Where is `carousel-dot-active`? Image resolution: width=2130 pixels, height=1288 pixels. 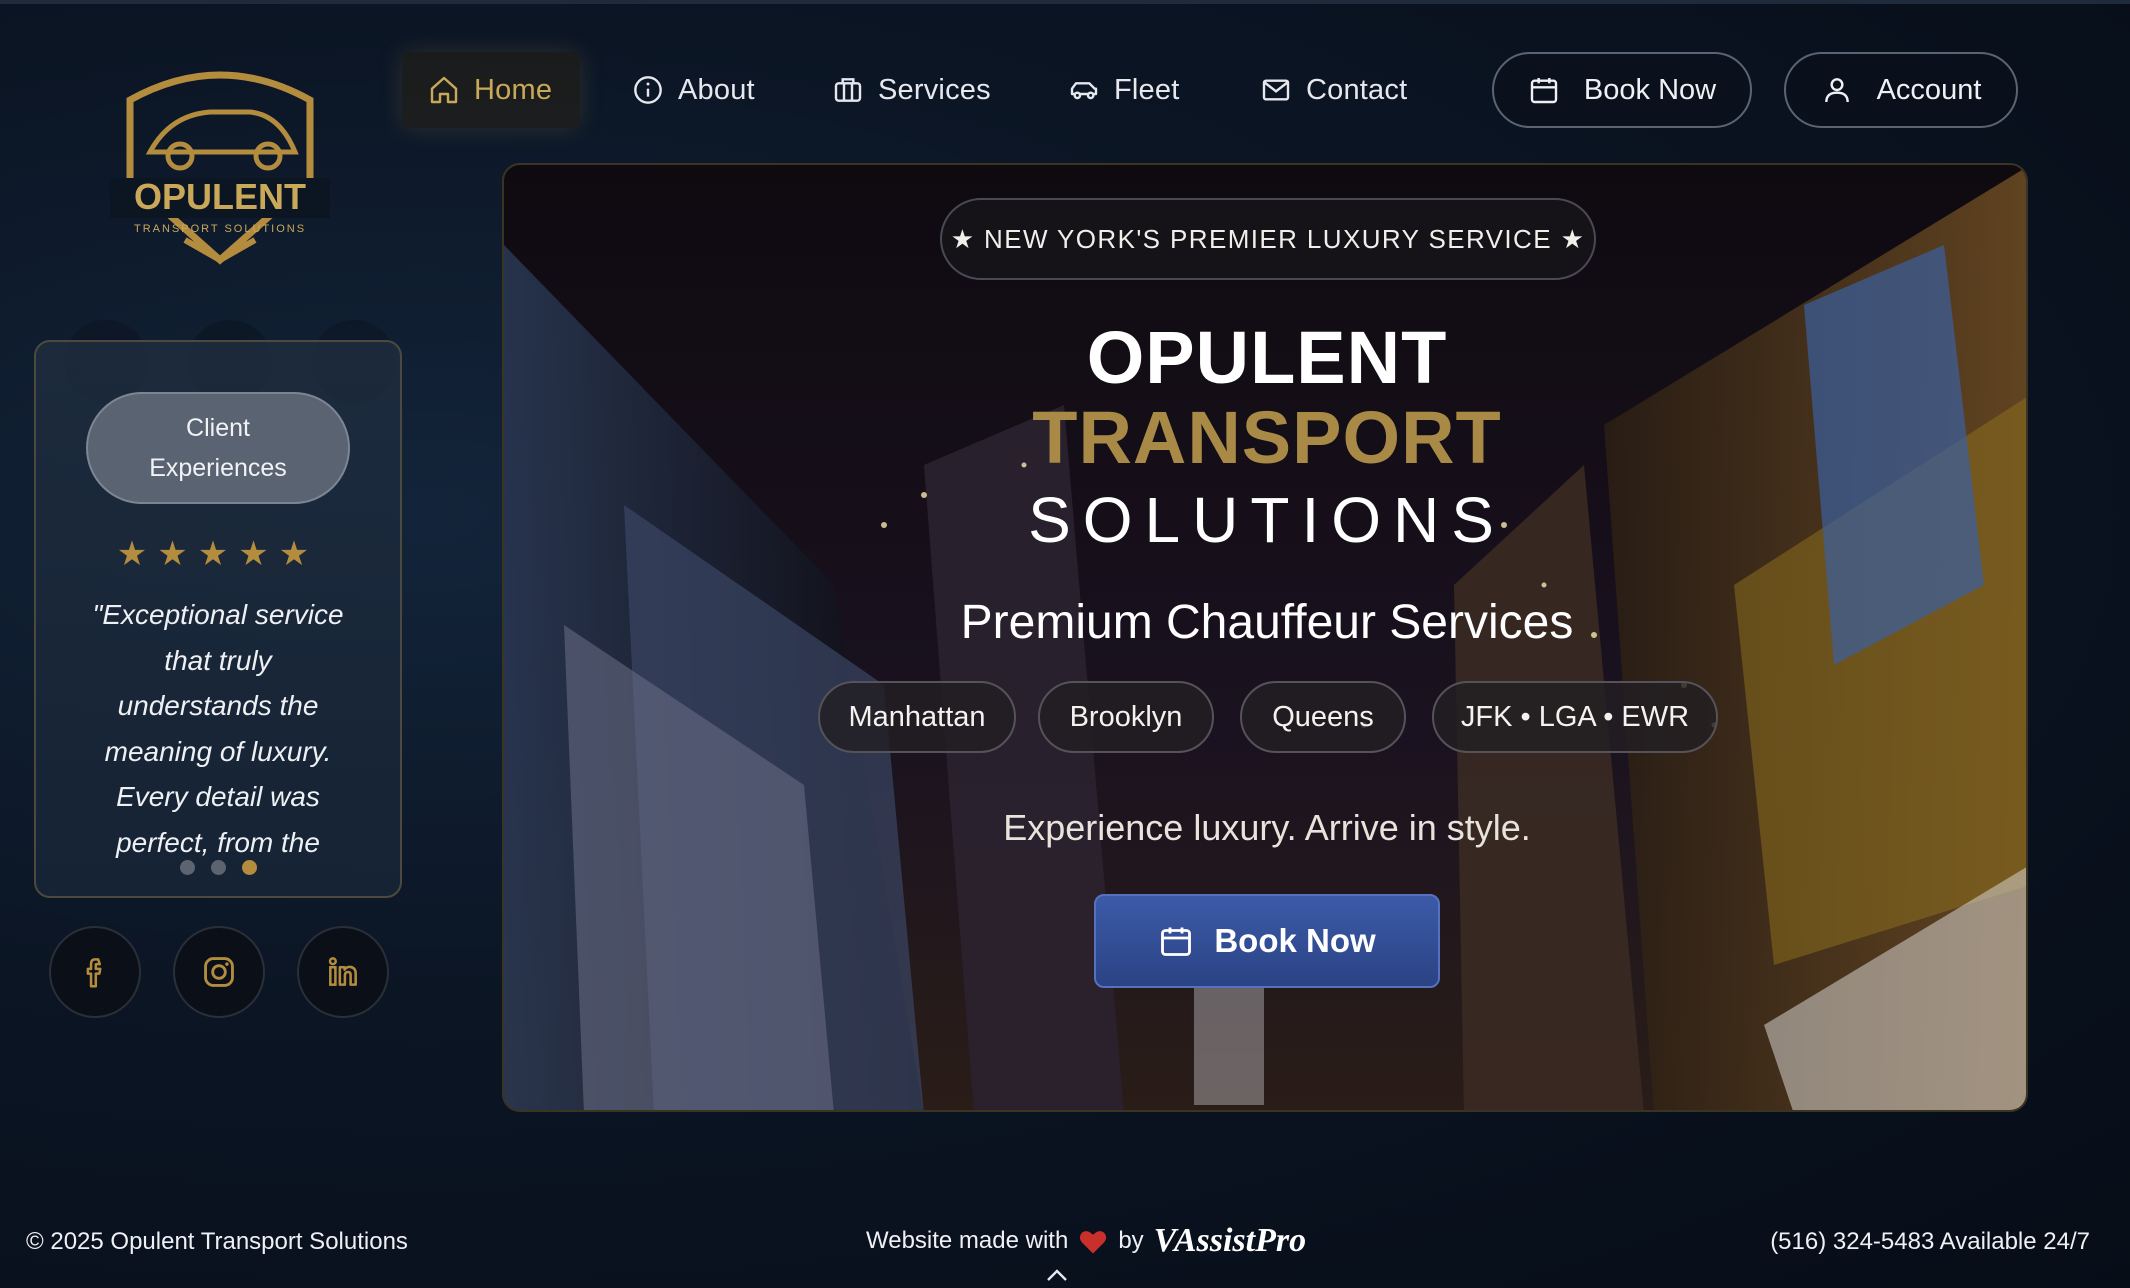 carousel-dot-active is located at coordinates (249, 867).